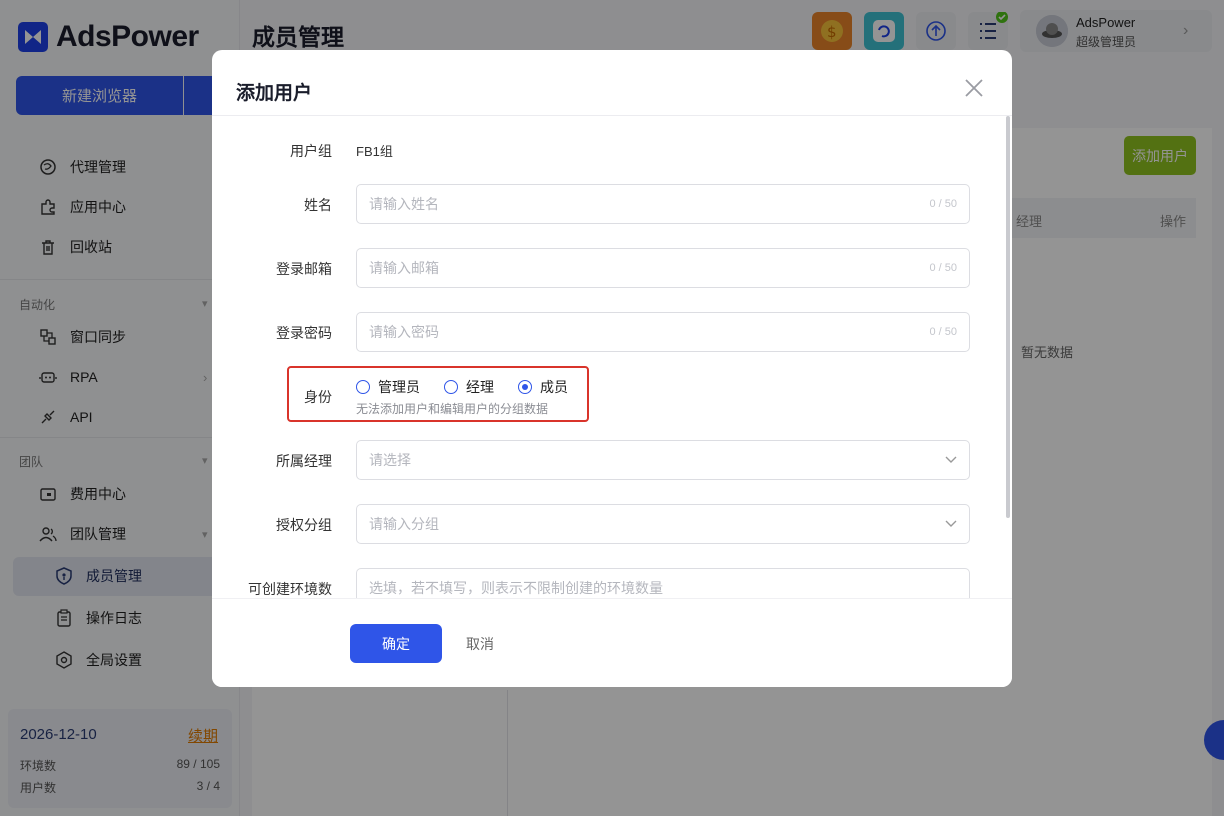  What do you see at coordinates (452, 409) in the screenshot?
I see `role-hint: 无法添加用户和编辑用户的分组数据` at bounding box center [452, 409].